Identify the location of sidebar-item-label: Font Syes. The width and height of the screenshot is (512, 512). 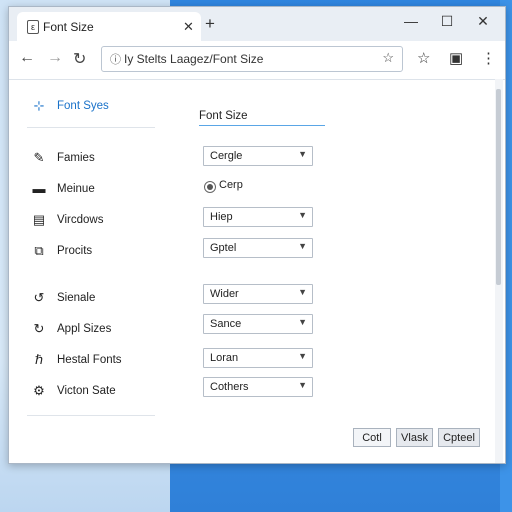
(83, 106).